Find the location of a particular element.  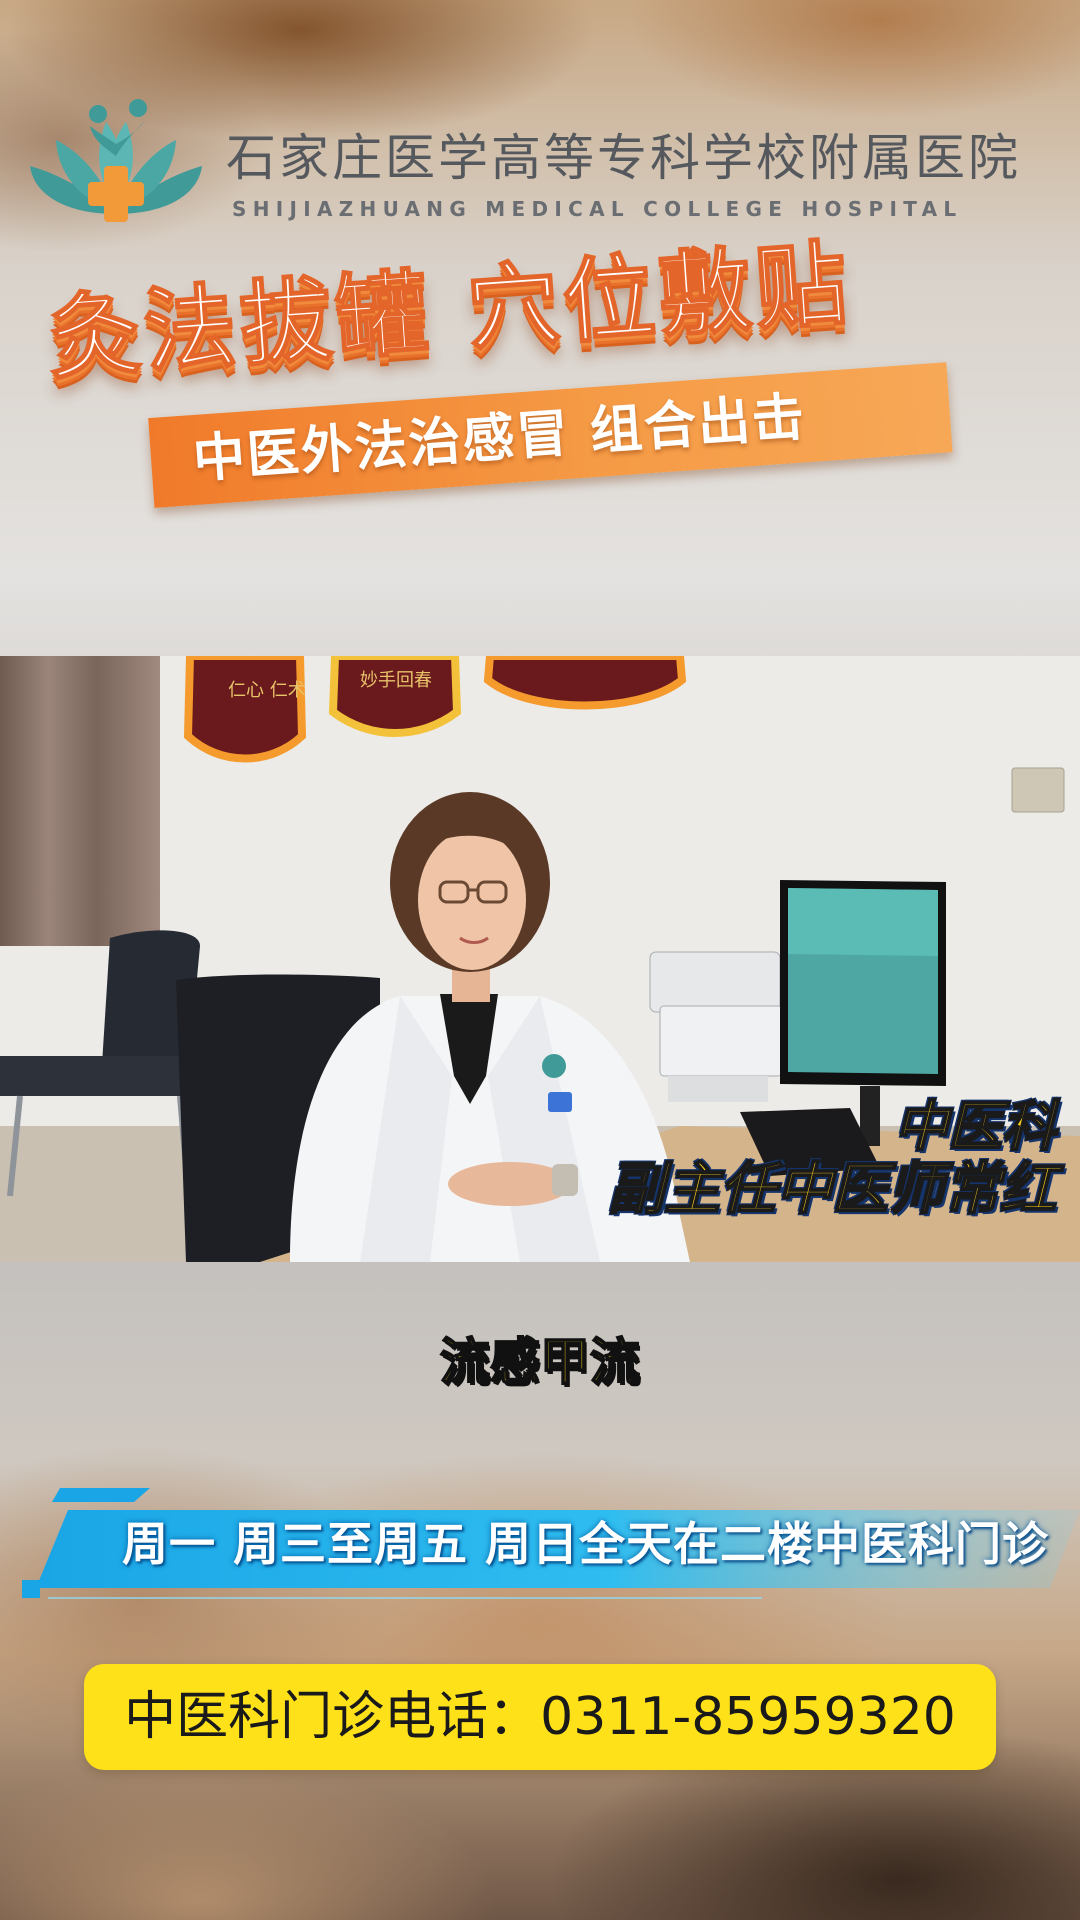

speaker-caption: 中医科 副主任中医师常红 is located at coordinates (832, 1159).